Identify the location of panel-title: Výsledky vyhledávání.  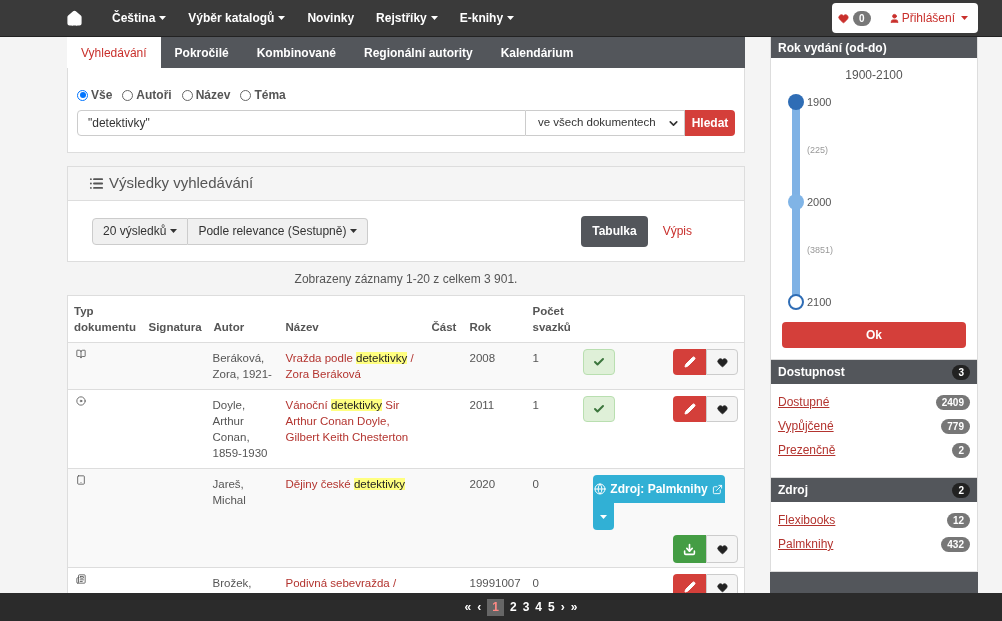
(181, 183).